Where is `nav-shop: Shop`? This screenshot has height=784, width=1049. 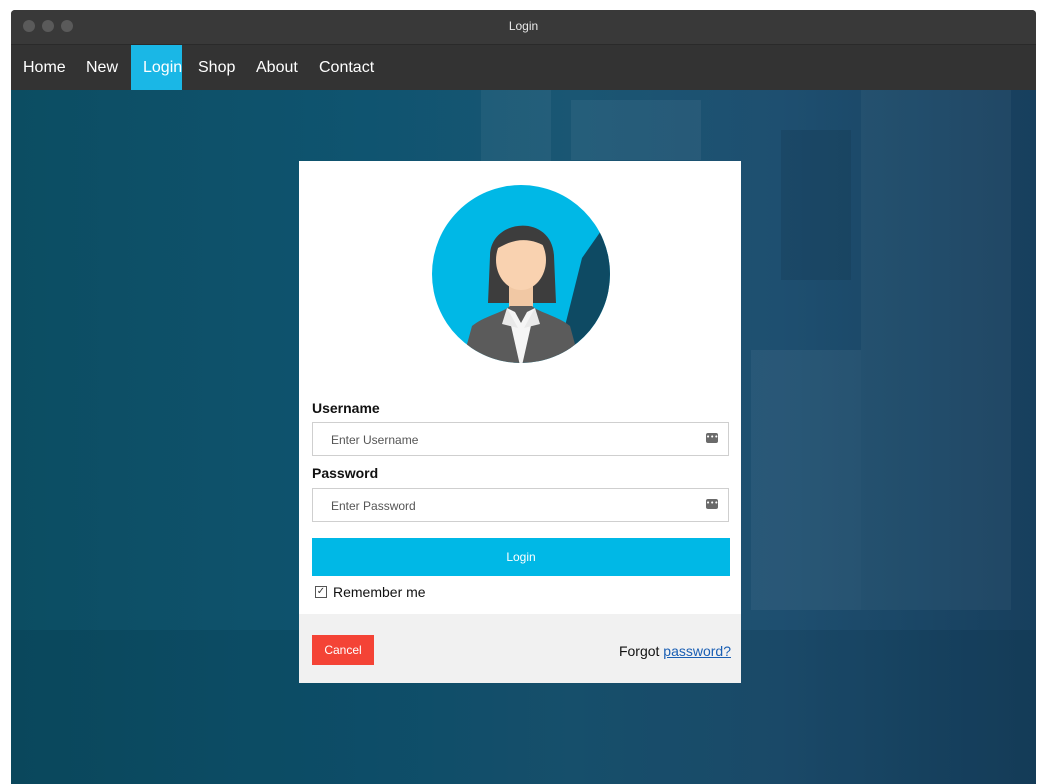 nav-shop: Shop is located at coordinates (216, 67).